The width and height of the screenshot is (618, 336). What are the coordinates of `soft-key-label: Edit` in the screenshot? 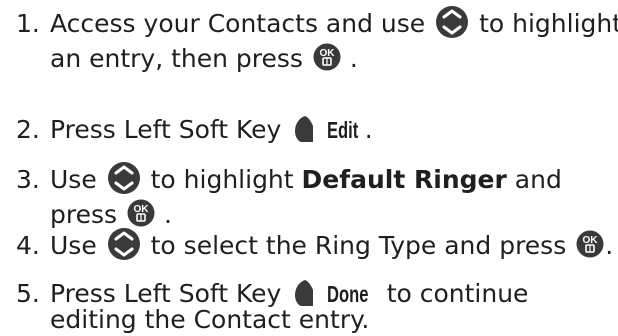 It's located at (343, 130).